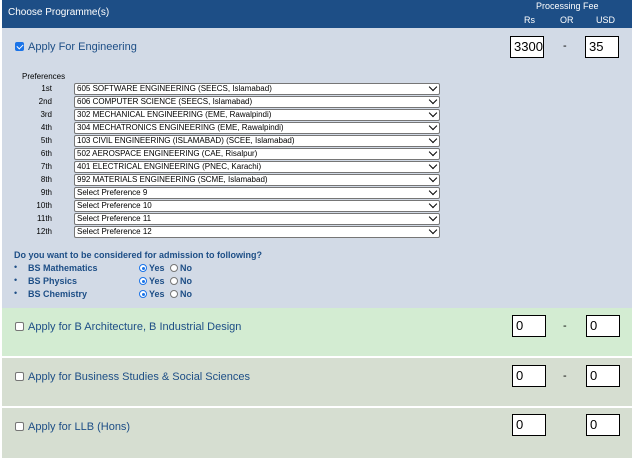  I want to click on preference-selected-value: Select Preference 12, so click(114, 231).